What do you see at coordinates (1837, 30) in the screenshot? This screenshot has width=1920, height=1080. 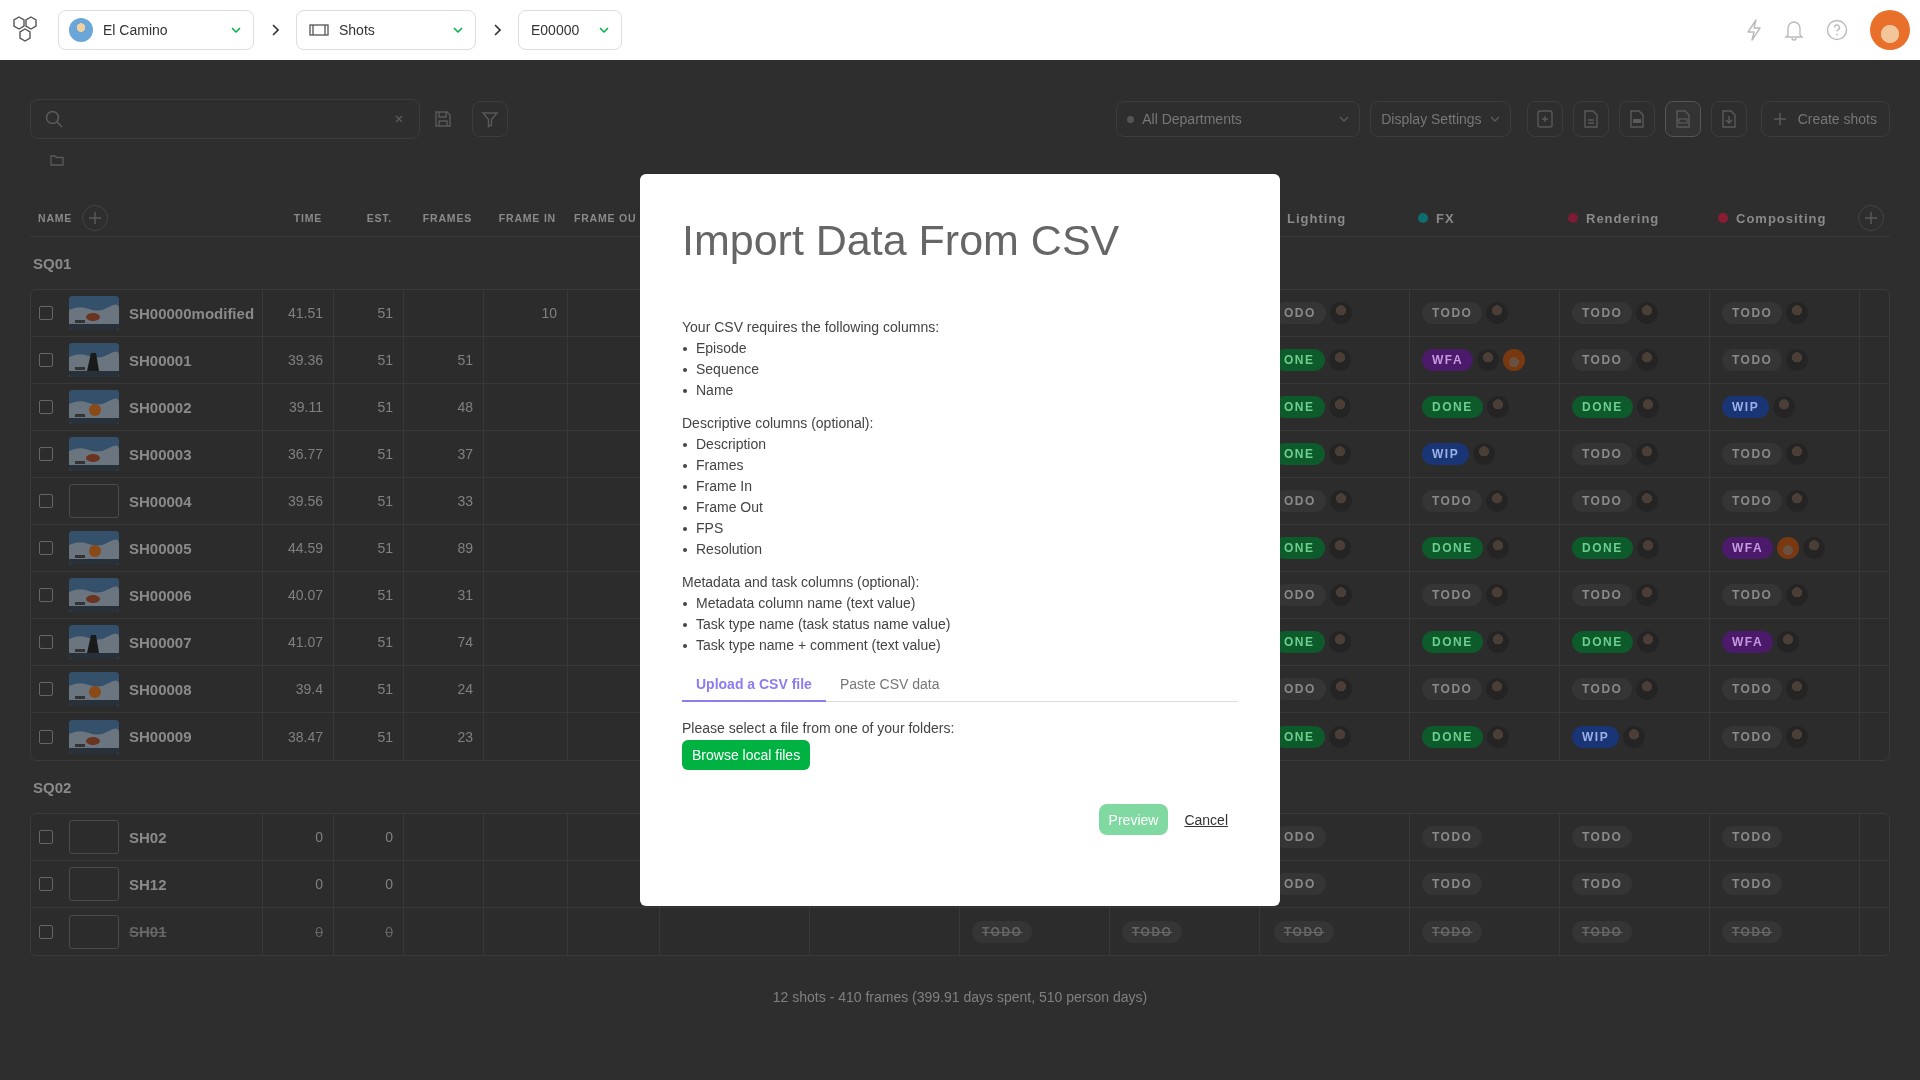 I see `help-icon` at bounding box center [1837, 30].